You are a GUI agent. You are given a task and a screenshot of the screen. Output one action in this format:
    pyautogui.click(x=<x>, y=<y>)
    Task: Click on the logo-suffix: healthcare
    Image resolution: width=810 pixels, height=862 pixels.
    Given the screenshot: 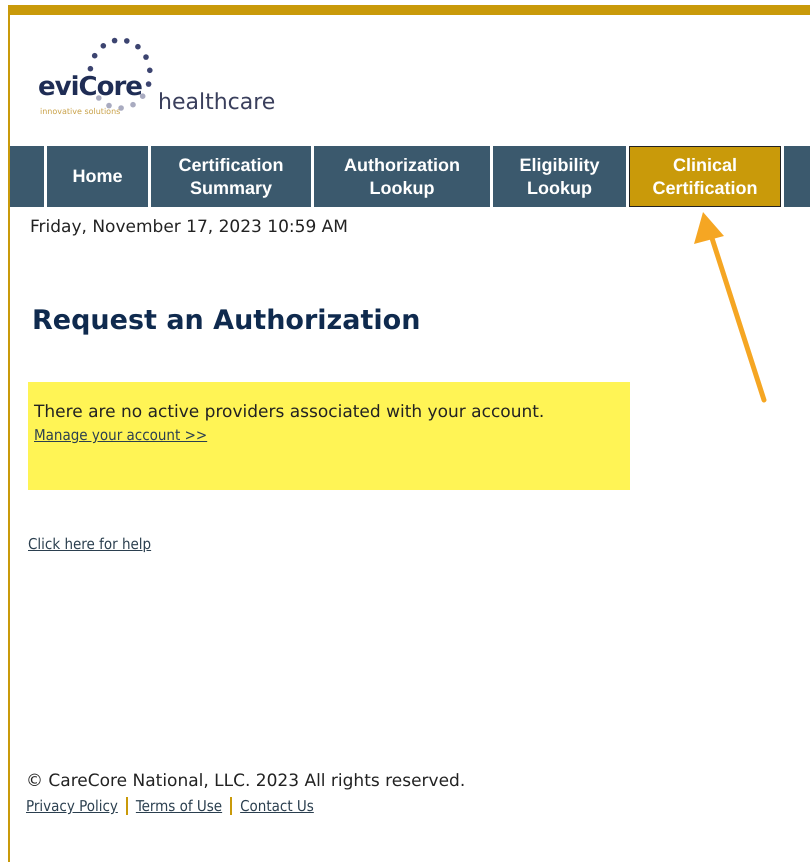 What is the action you would take?
    pyautogui.click(x=217, y=102)
    